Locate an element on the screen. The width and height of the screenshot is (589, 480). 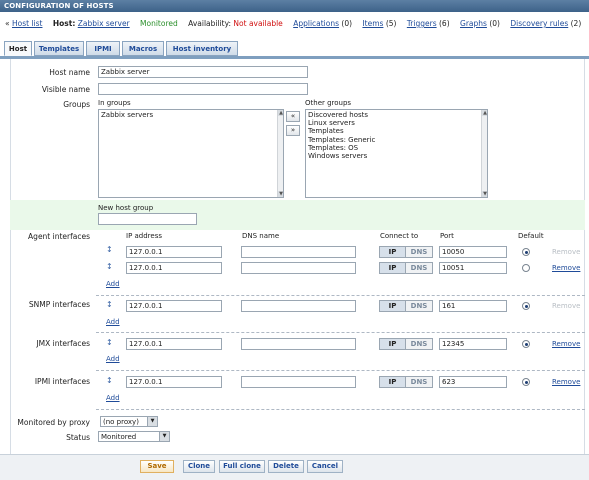
agent-add-link: Add is located at coordinates (113, 284).